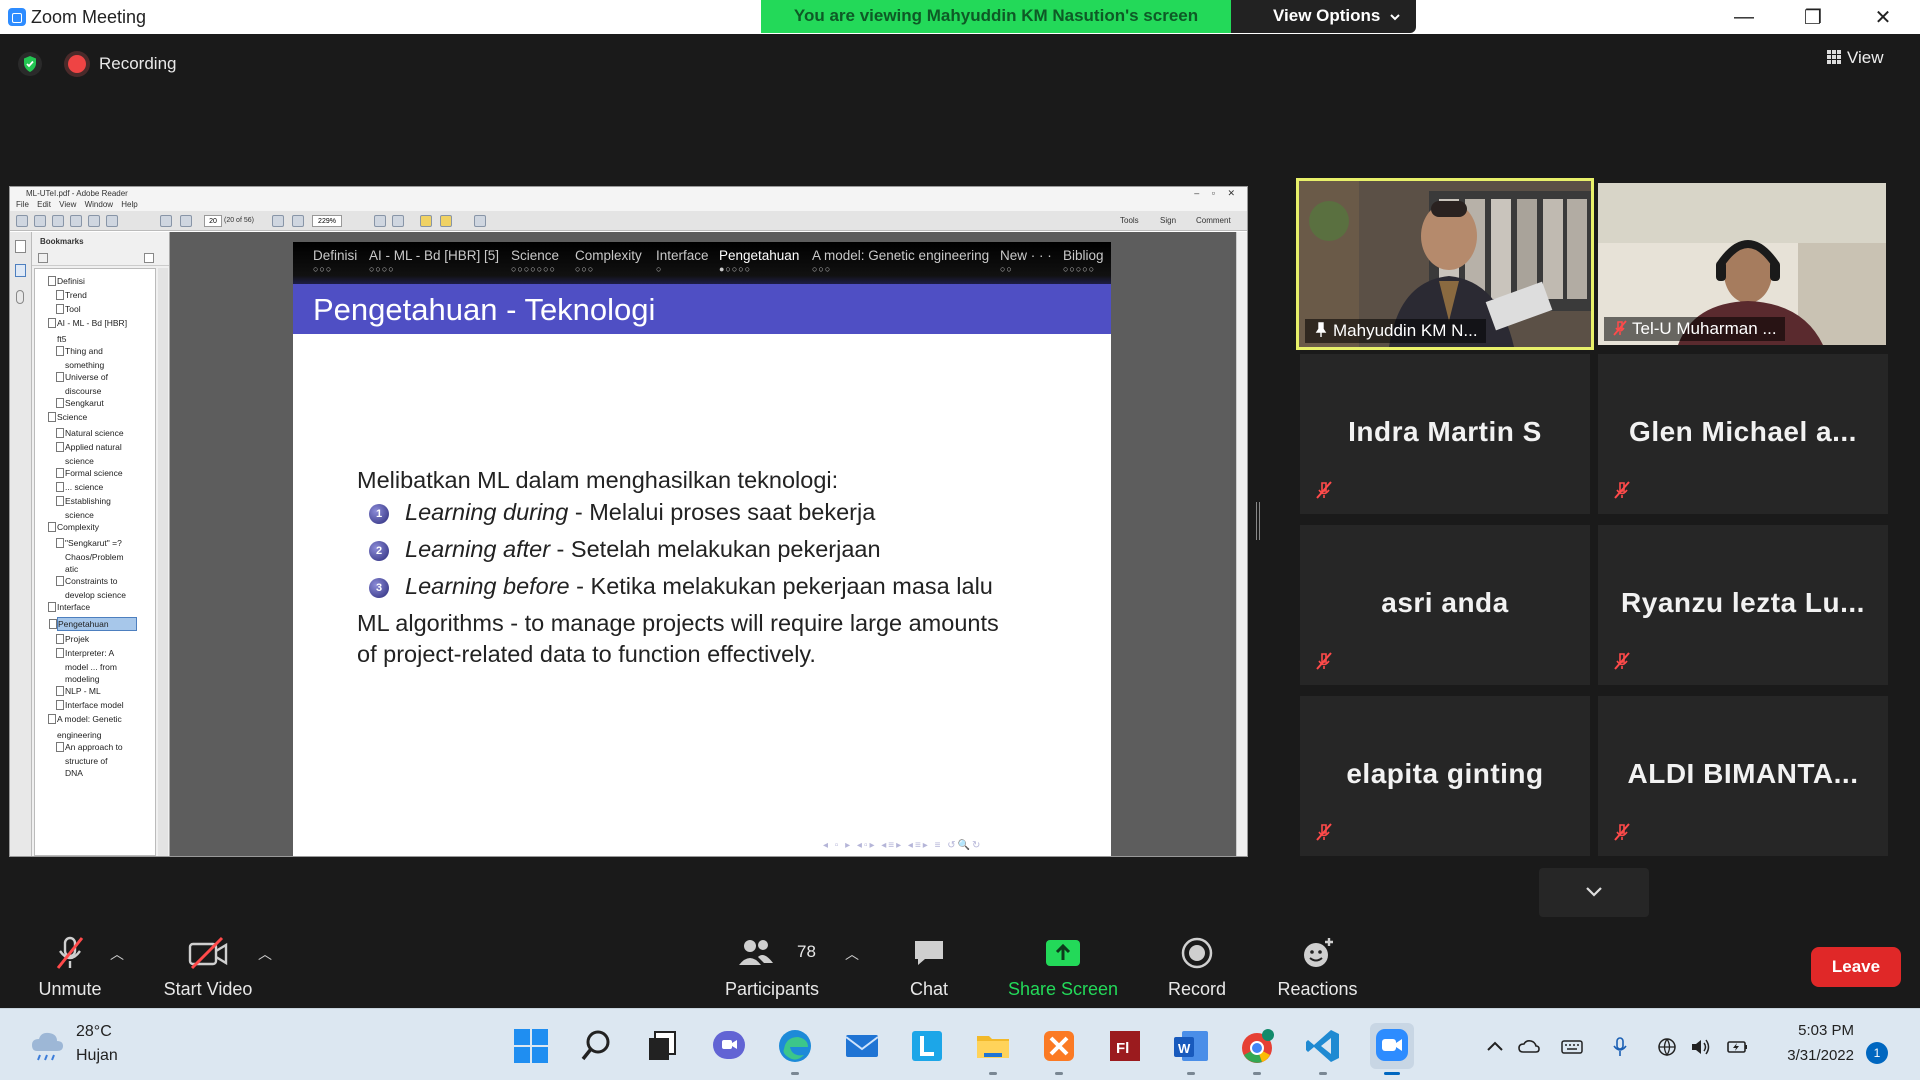 This screenshot has width=1920, height=1080. Describe the element at coordinates (735, 269) in the screenshot. I see `slide-nav-dots: ●○○○○` at that location.